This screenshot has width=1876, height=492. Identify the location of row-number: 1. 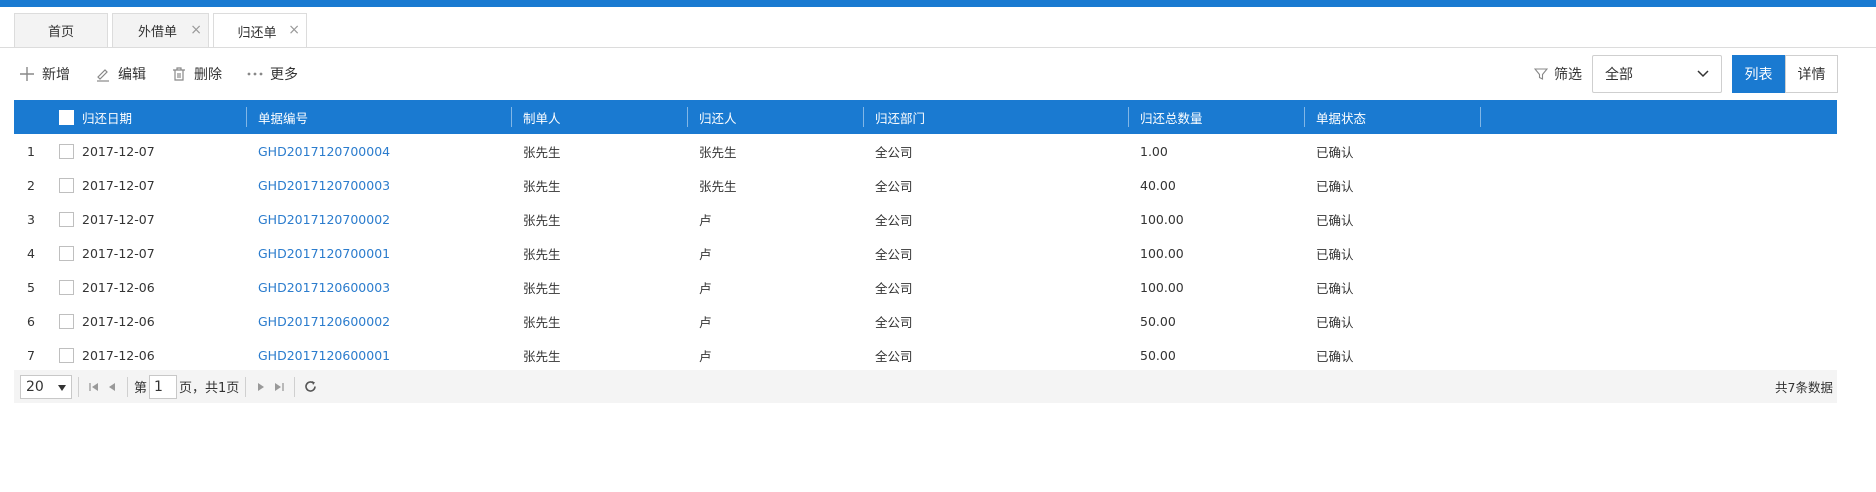
(31, 151).